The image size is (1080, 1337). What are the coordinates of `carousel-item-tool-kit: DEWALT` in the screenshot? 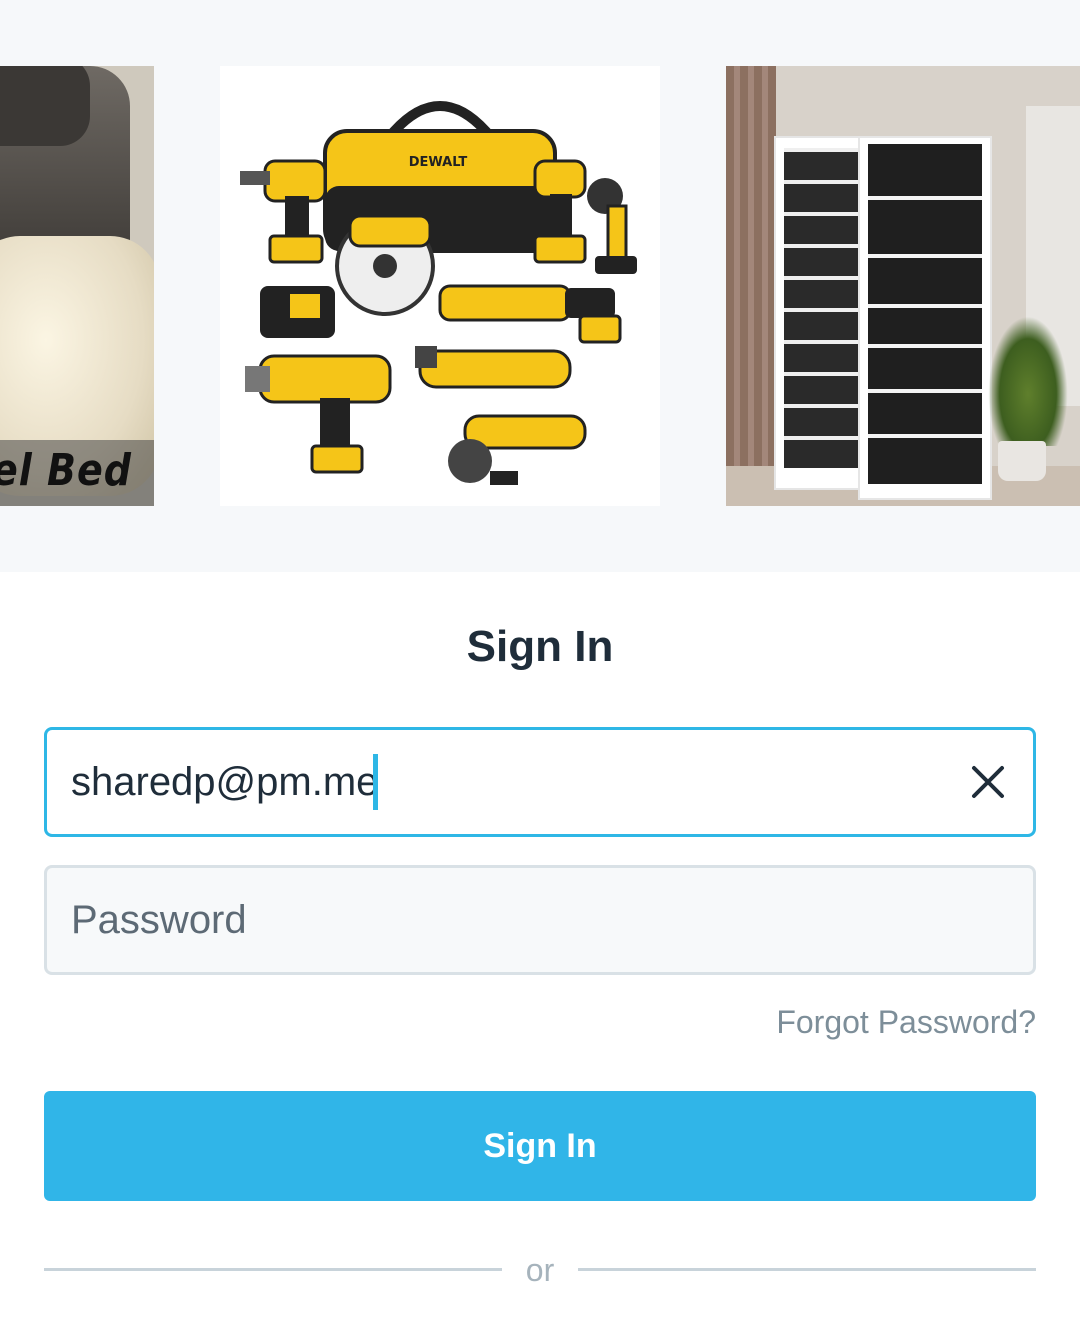 It's located at (440, 286).